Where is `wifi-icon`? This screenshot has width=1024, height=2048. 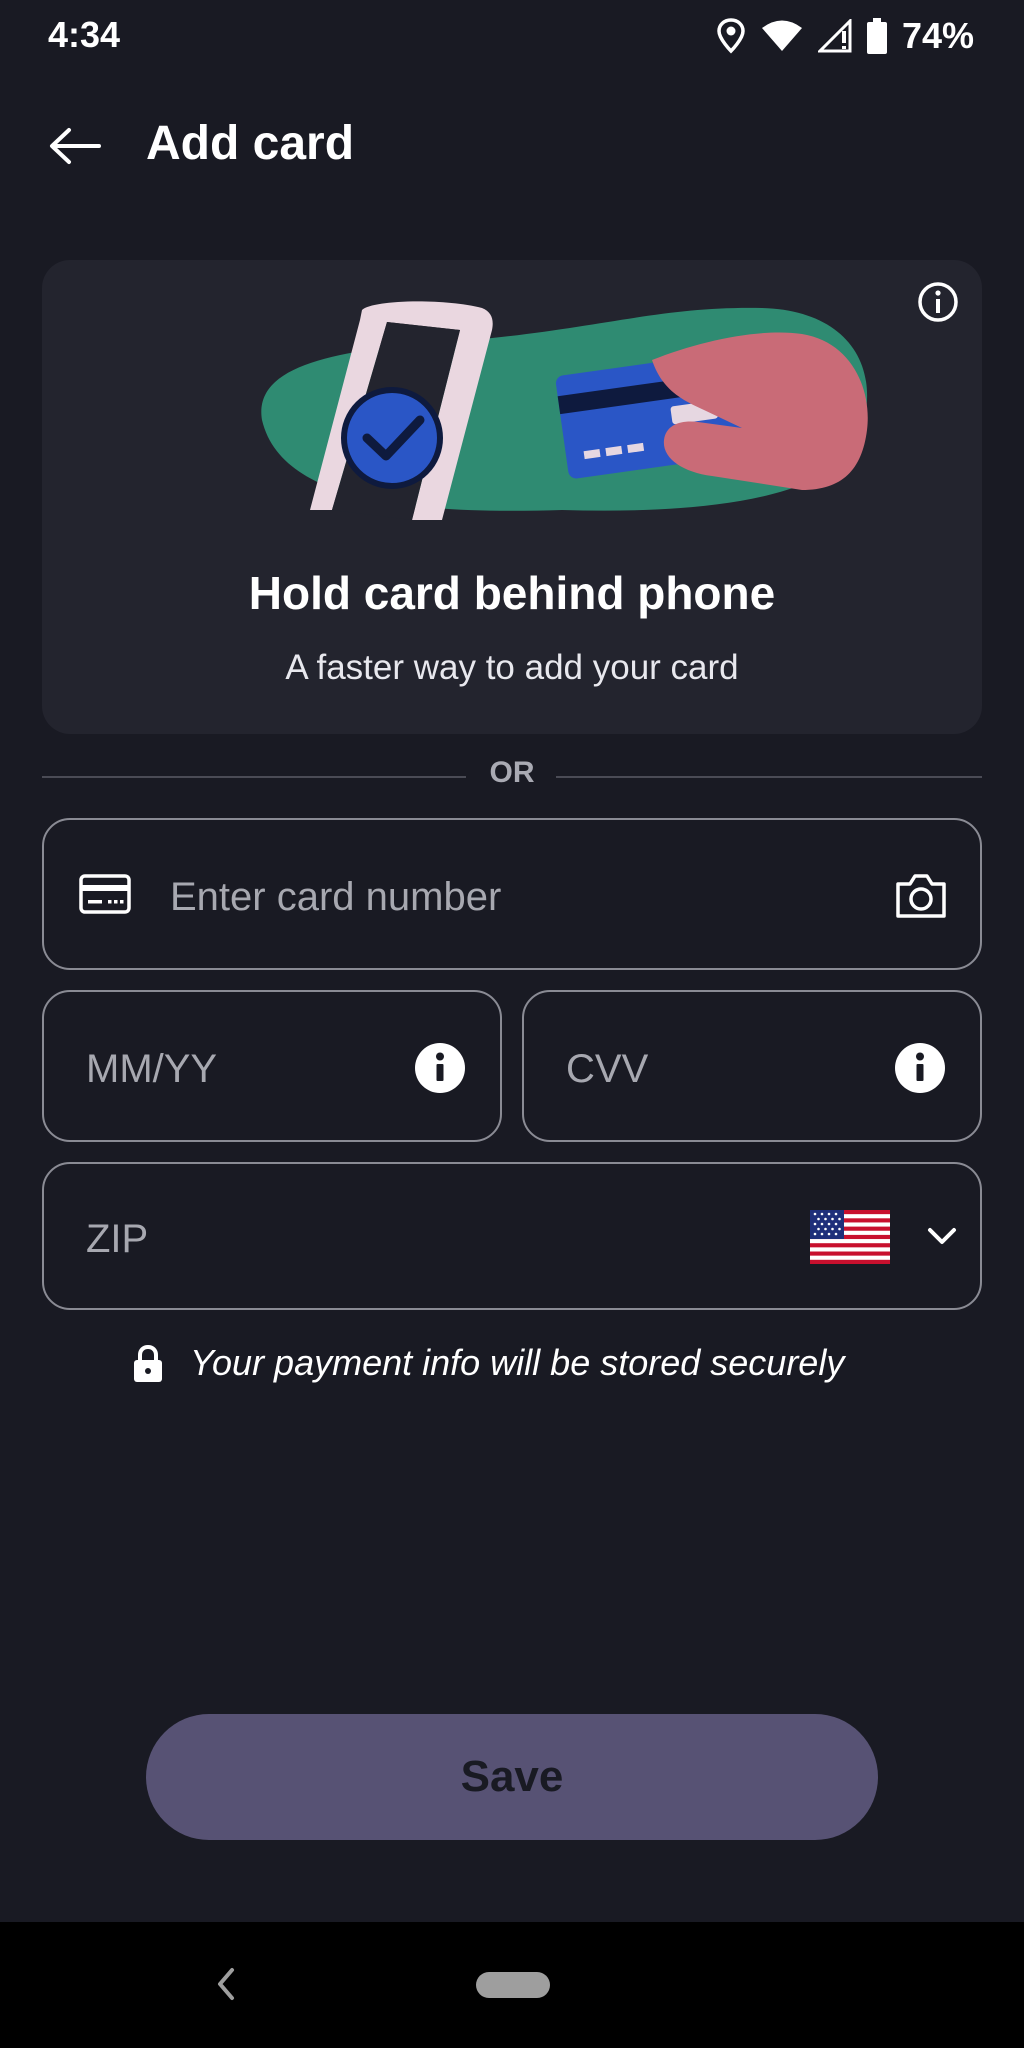 wifi-icon is located at coordinates (781, 35).